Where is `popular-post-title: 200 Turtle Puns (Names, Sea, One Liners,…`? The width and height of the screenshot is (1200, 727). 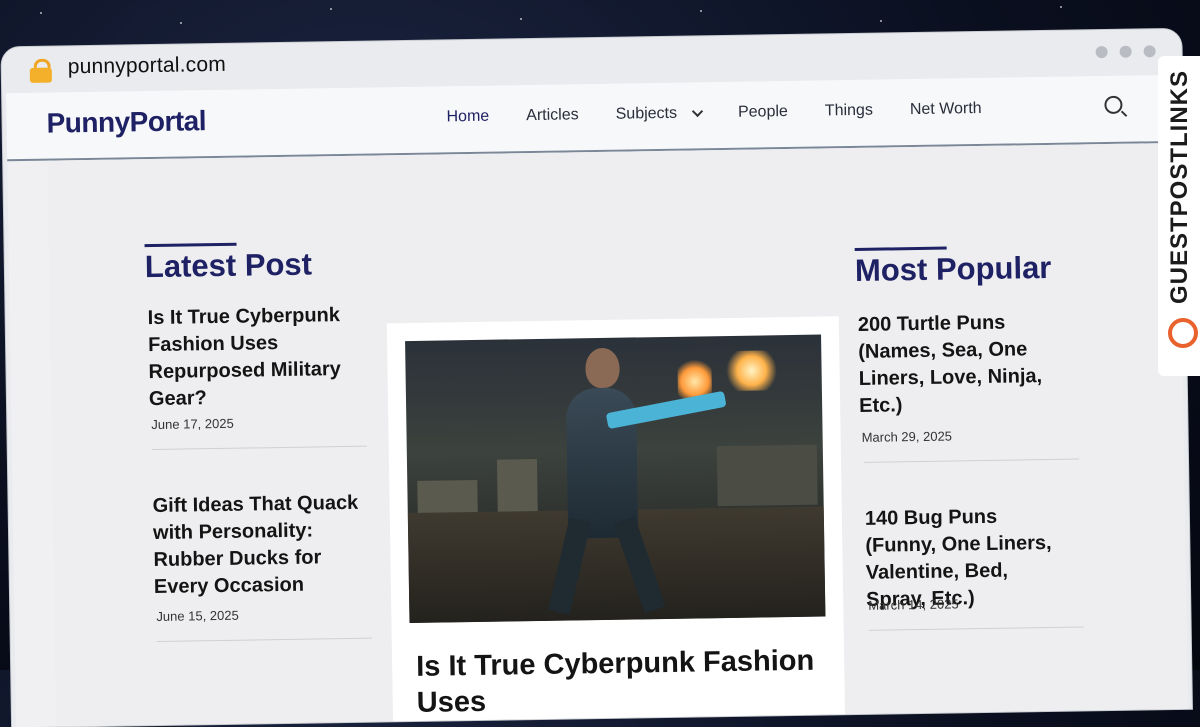 popular-post-title: 200 Turtle Puns (Names, Sea, One Liners,… is located at coordinates (954, 364).